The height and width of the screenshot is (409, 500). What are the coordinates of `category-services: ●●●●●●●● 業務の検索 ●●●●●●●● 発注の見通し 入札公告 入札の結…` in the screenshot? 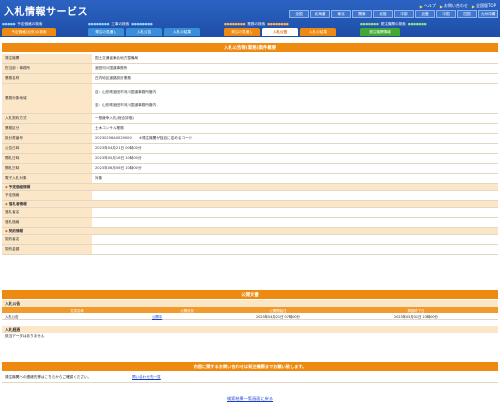 It's located at (280, 28).